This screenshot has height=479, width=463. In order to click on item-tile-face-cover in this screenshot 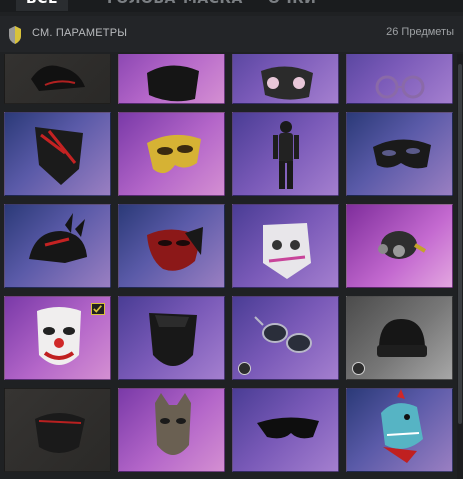, I will do `click(171, 338)`.